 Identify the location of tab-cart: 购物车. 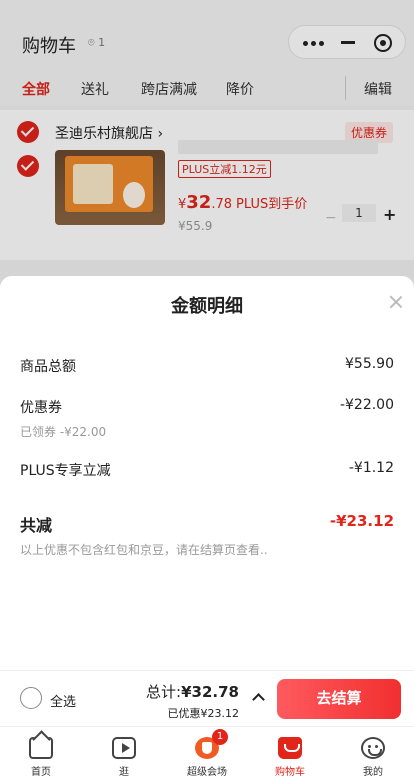
(290, 753).